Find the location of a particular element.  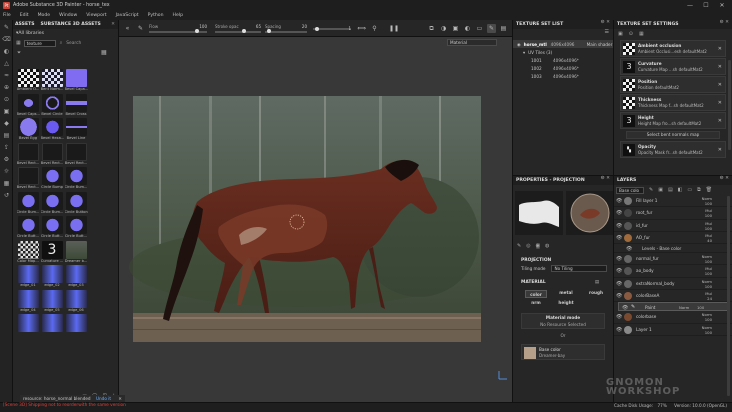

asset-tile: Bevel Egg is located at coordinates (28, 130).